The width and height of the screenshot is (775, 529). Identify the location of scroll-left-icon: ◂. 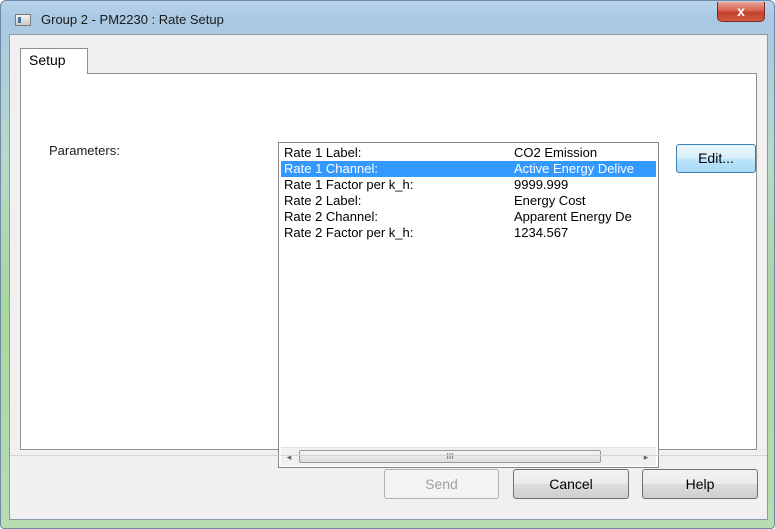
(289, 457).